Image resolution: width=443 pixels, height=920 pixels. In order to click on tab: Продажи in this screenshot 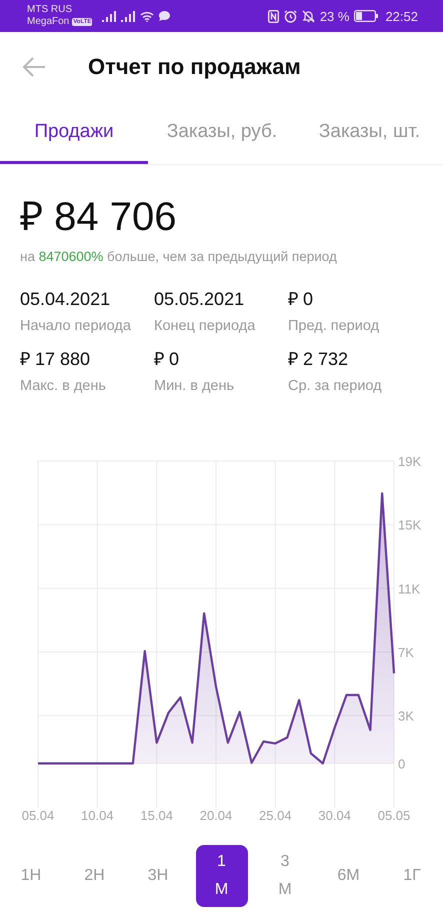, I will do `click(74, 133)`.